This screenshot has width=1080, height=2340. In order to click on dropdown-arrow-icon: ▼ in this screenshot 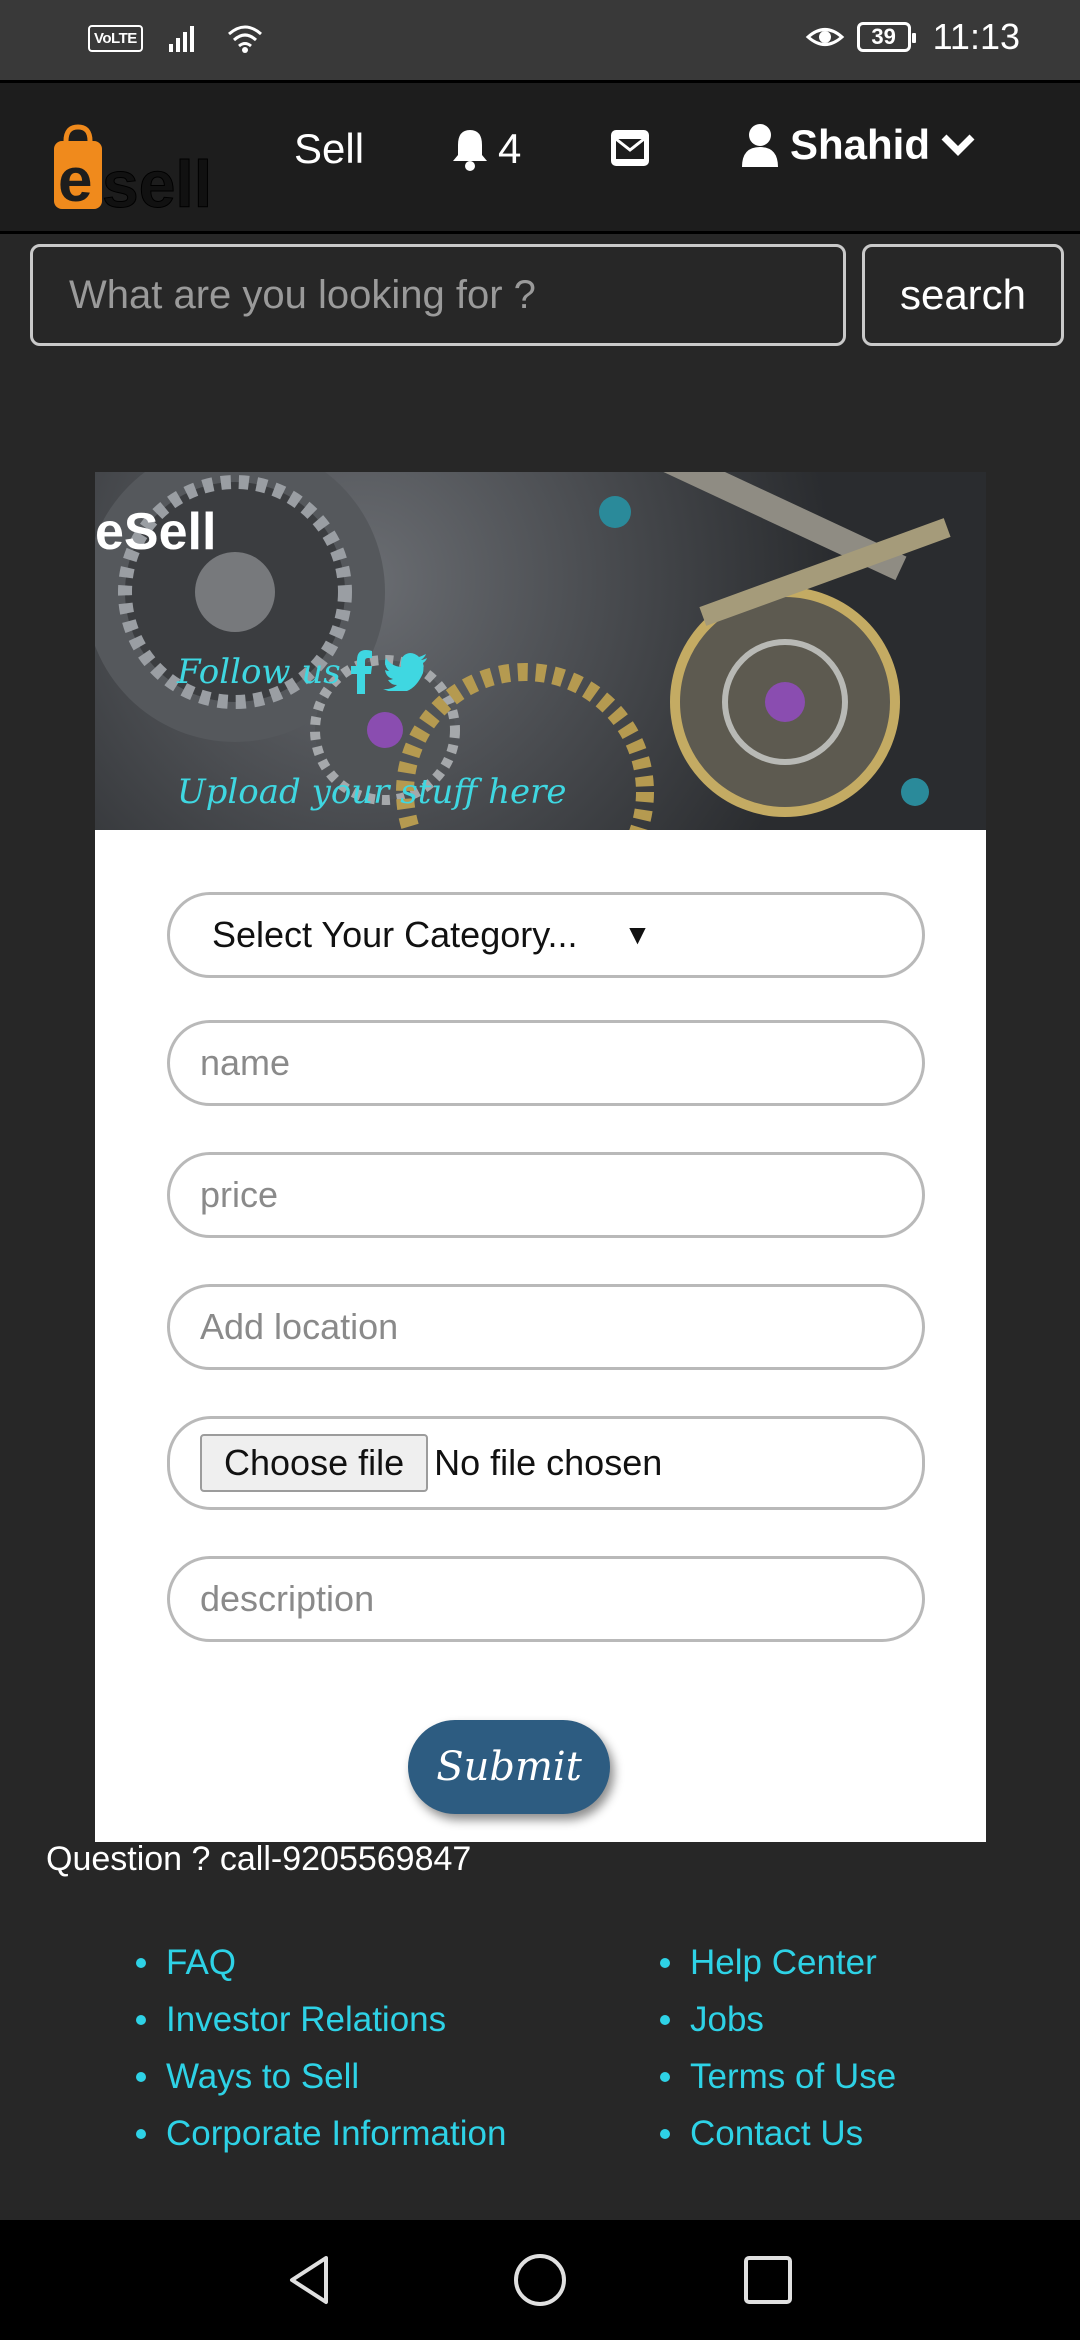, I will do `click(637, 934)`.